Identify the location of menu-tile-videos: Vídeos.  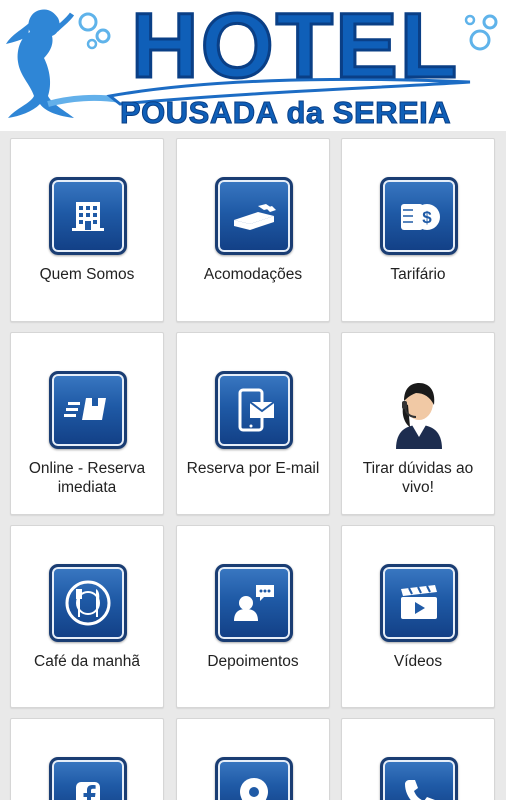
(418, 616).